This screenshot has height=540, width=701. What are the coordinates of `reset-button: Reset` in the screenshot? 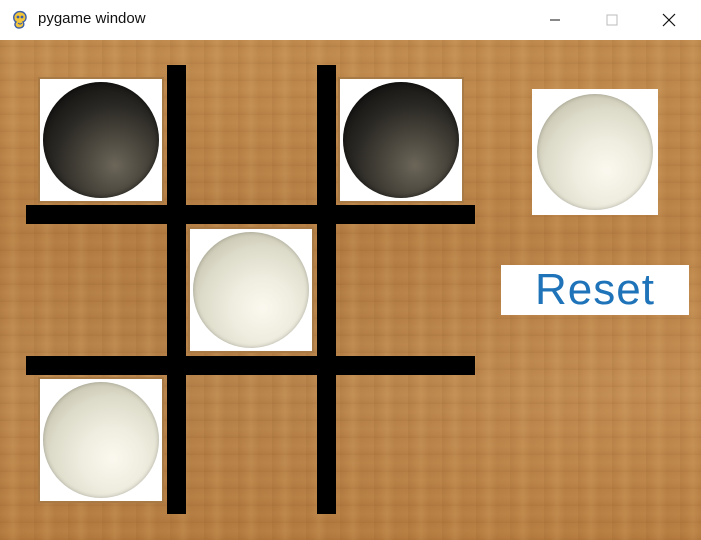 It's located at (595, 290).